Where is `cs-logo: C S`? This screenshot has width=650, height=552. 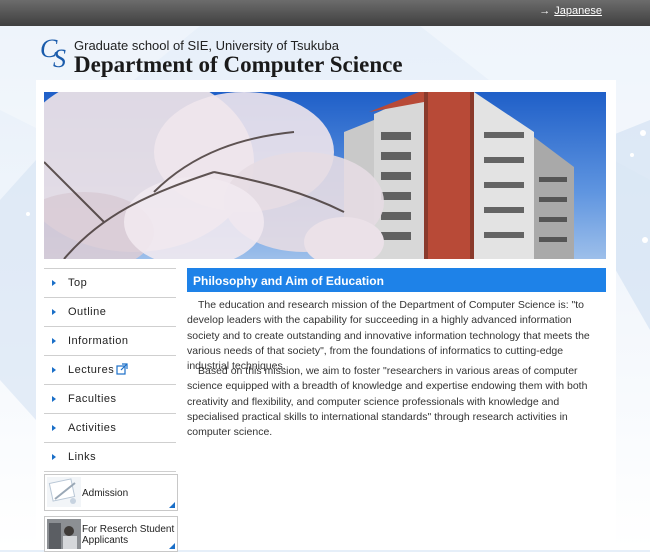 cs-logo: C S is located at coordinates (57, 53).